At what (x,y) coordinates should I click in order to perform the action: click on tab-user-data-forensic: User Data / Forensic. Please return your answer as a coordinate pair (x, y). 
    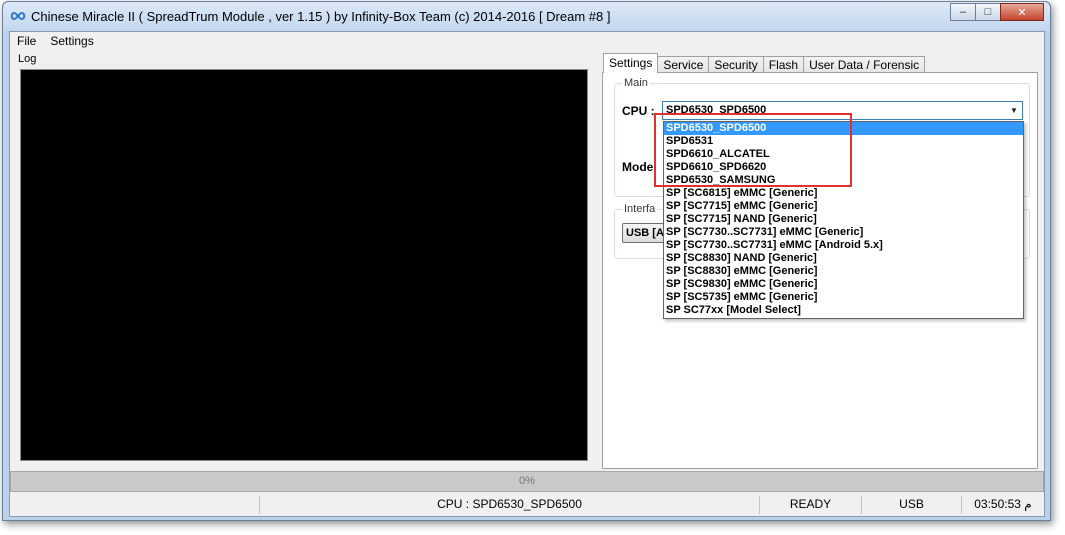
    Looking at the image, I should click on (864, 64).